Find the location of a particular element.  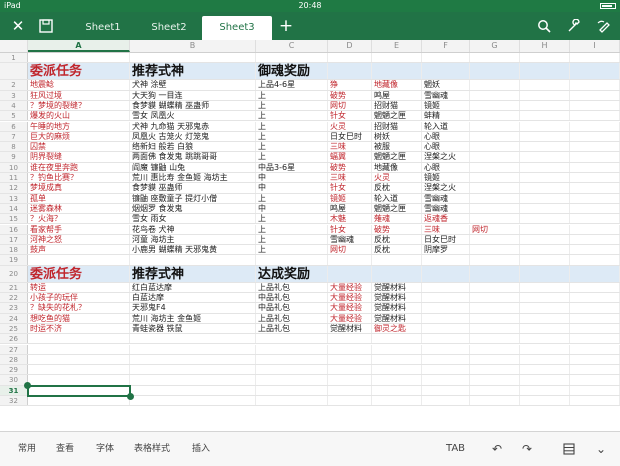

row-header: 6 is located at coordinates (14, 126).